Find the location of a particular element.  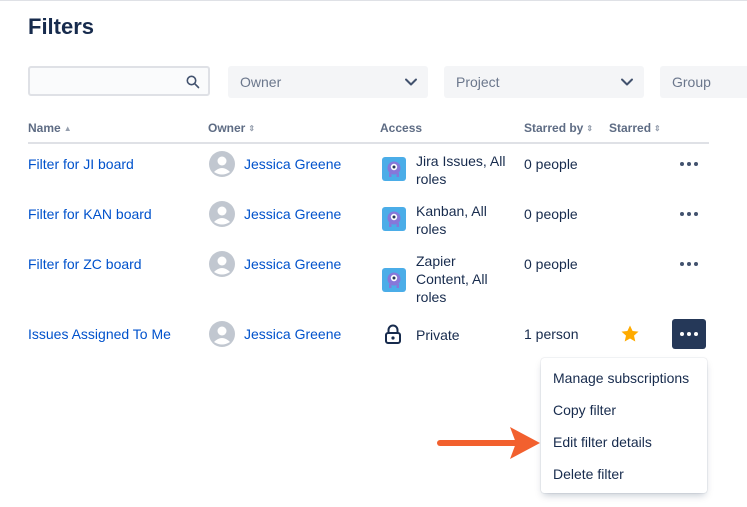

access-text: Jira Issues, All roles is located at coordinates (461, 170).